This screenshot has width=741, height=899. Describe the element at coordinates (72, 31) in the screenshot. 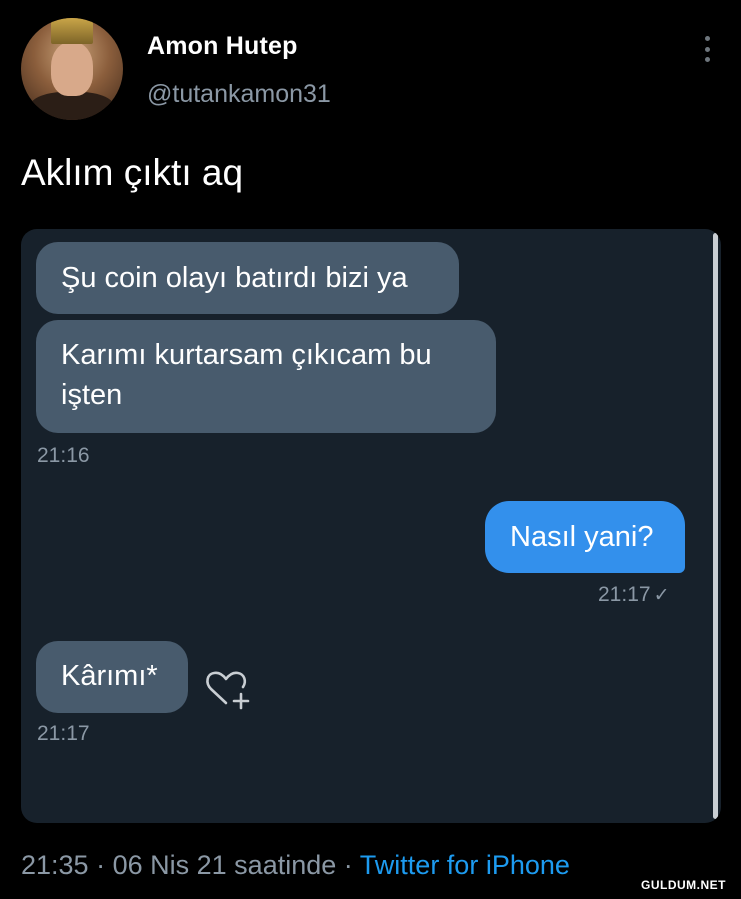

I see `avatar-crown` at that location.